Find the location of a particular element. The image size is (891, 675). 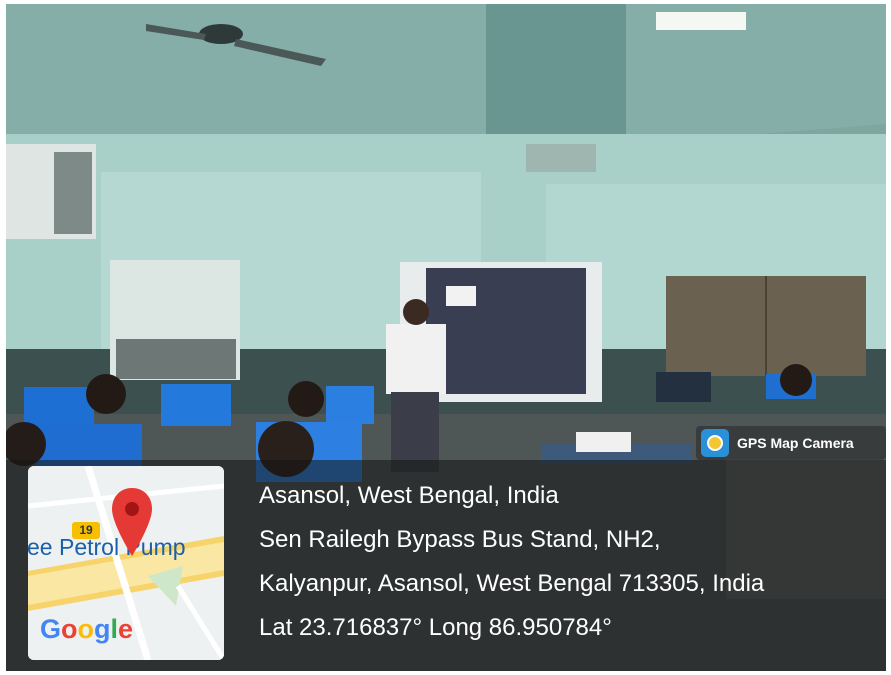

location-coordinates: Lat 23.716837° Long 86.950784° is located at coordinates (435, 627).